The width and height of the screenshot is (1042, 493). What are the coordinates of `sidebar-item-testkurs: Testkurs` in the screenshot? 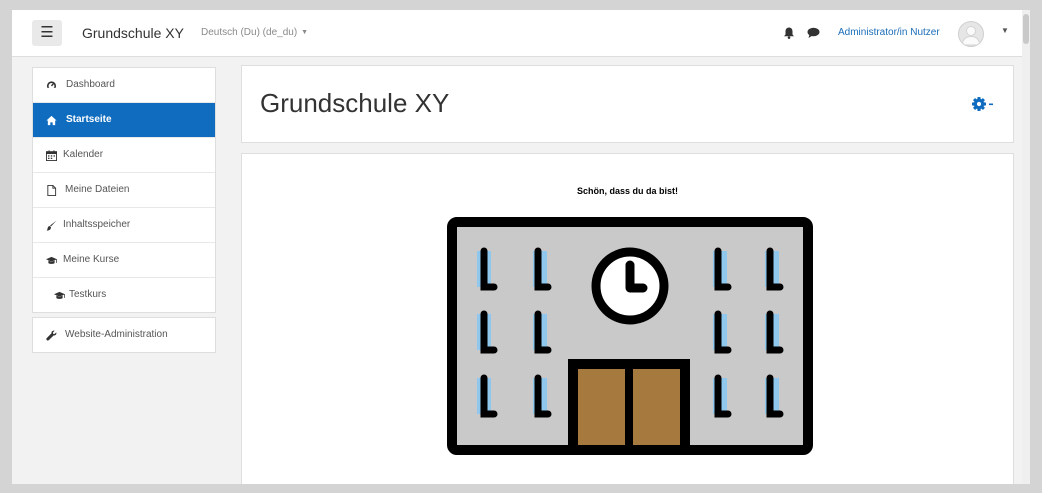 It's located at (124, 295).